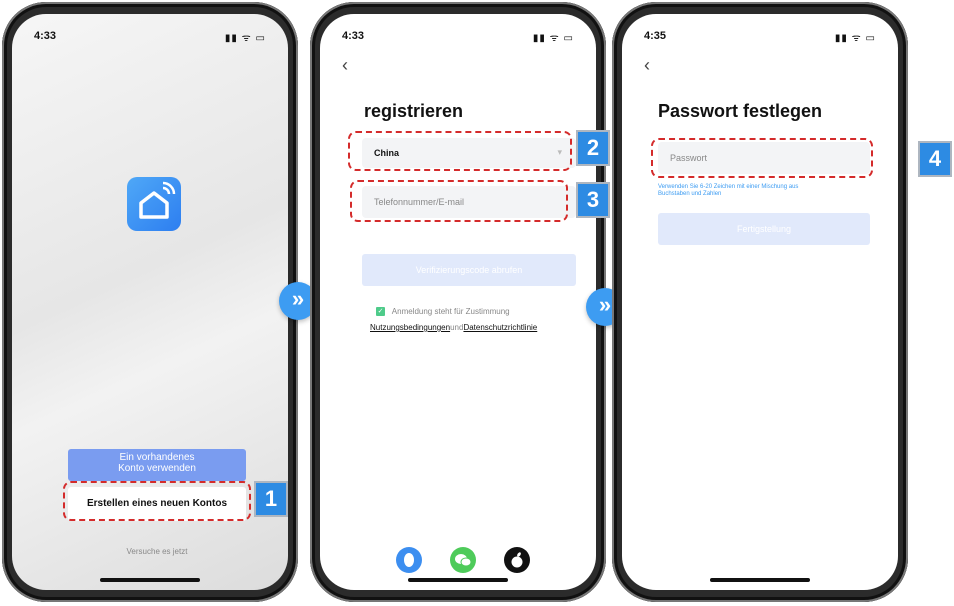  I want to click on terms-link: Nutzungsbedingungen, so click(410, 327).